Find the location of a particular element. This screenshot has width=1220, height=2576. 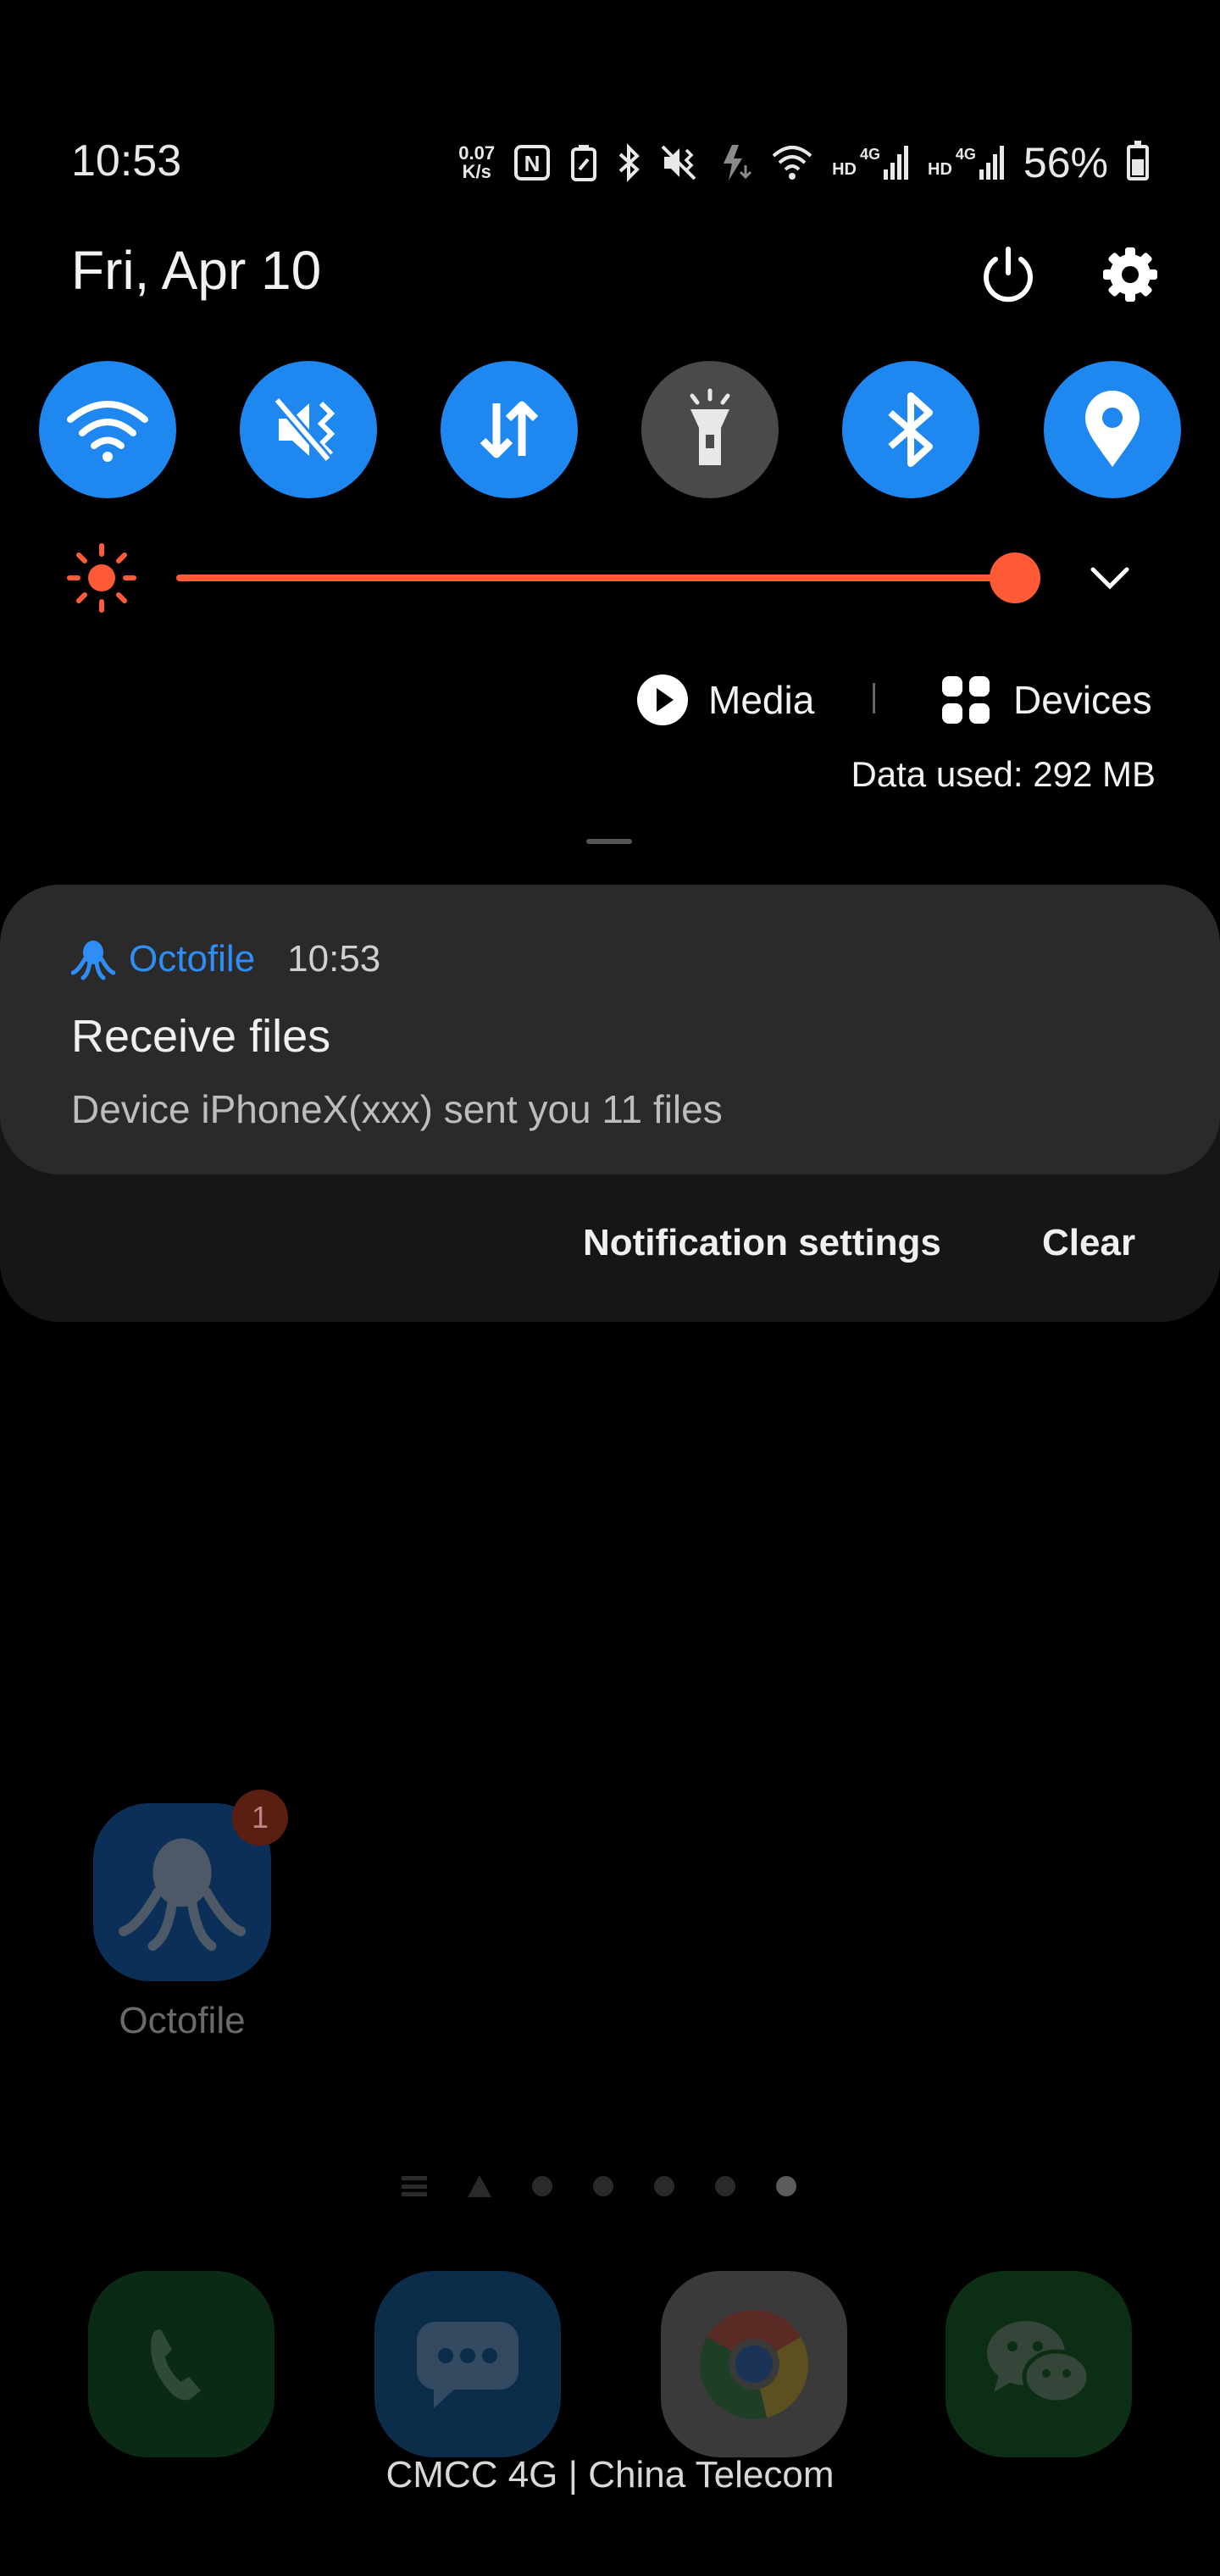

flashlight-icon is located at coordinates (710, 426).